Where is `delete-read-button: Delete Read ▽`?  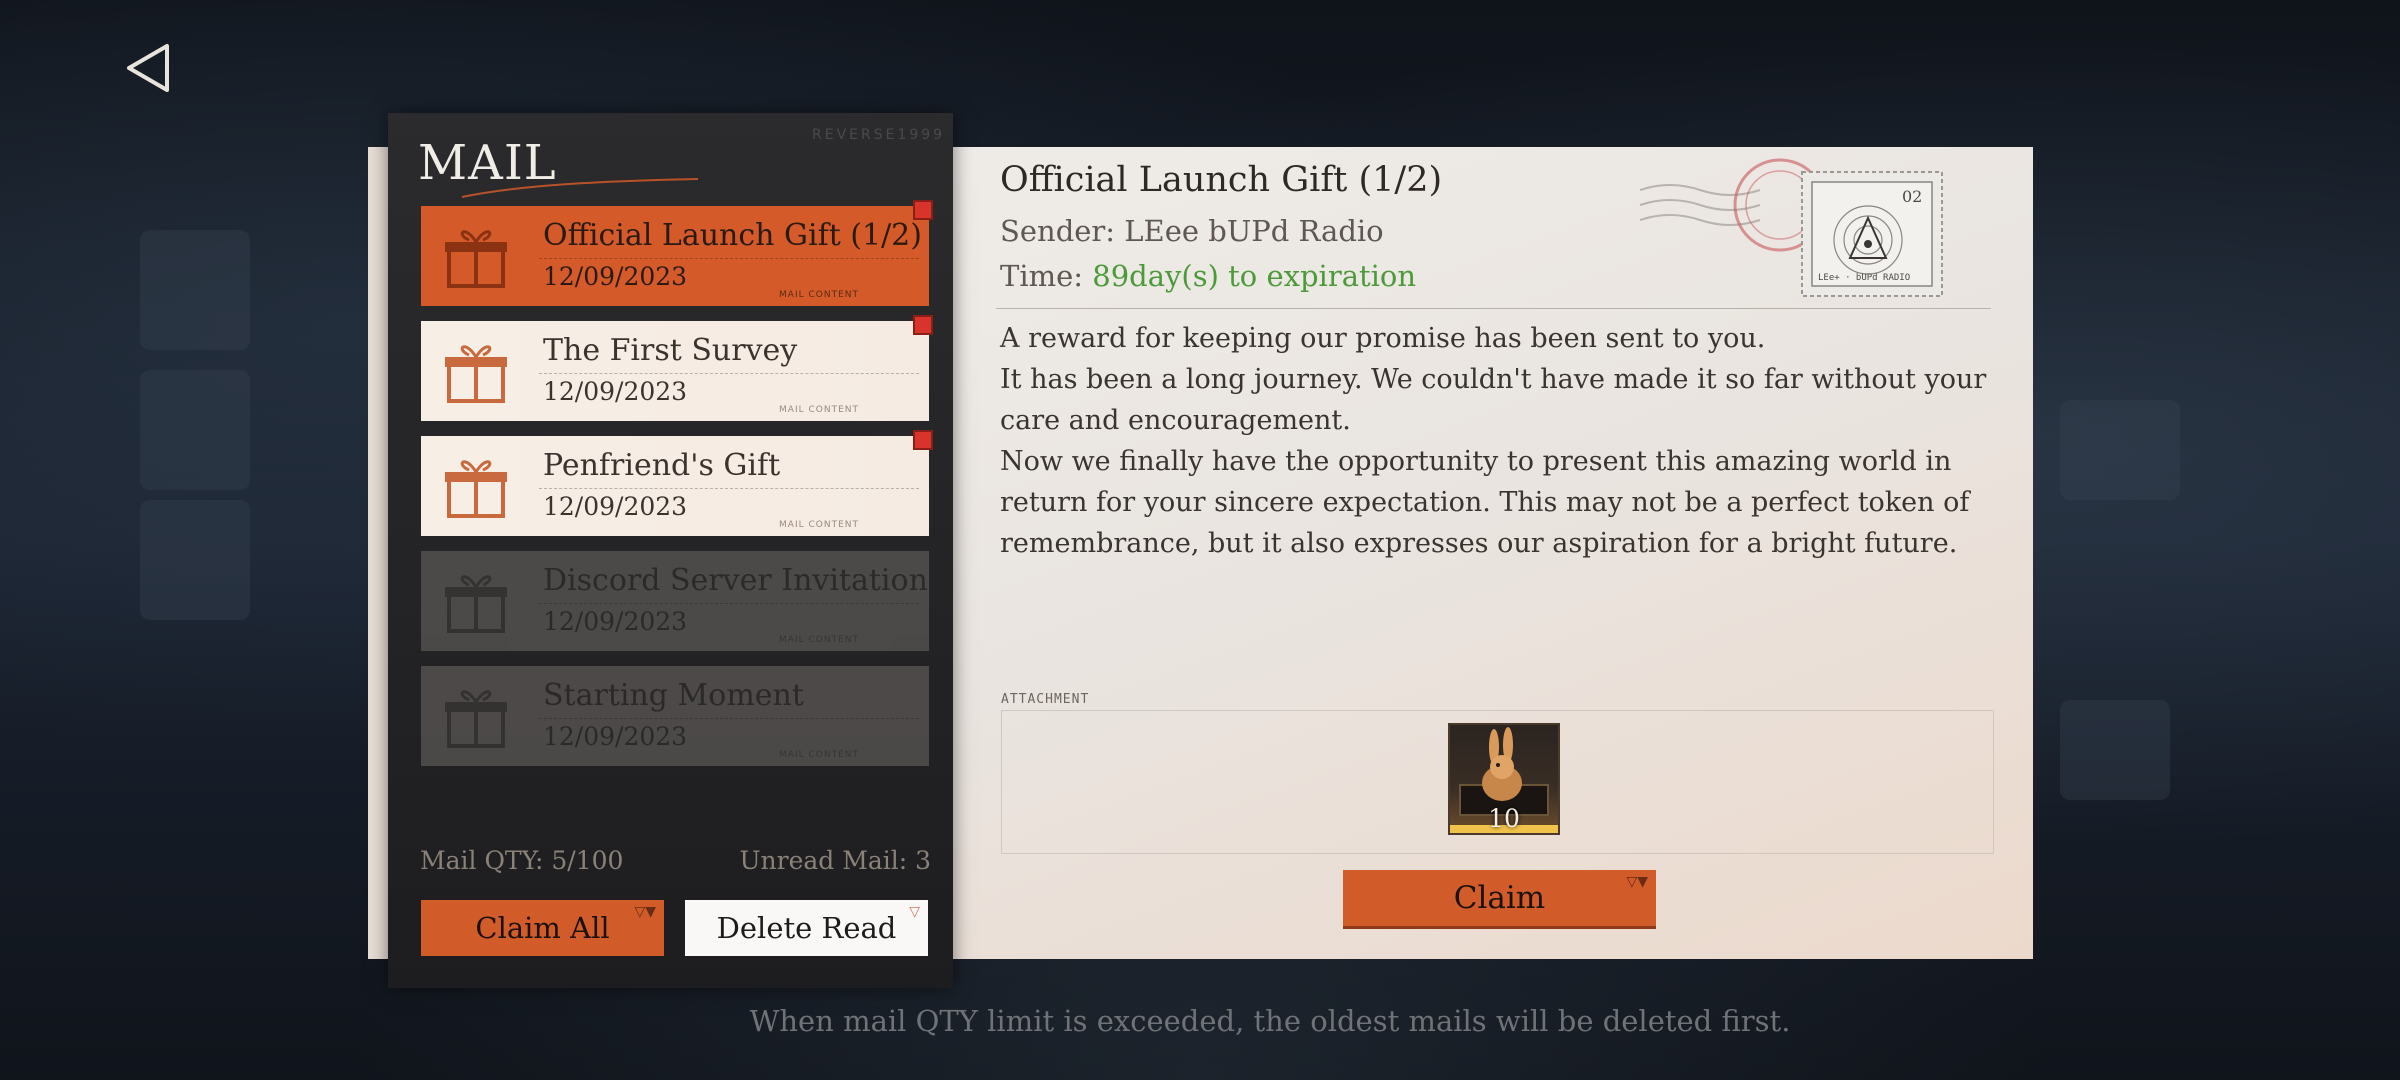 delete-read-button: Delete Read ▽ is located at coordinates (806, 928).